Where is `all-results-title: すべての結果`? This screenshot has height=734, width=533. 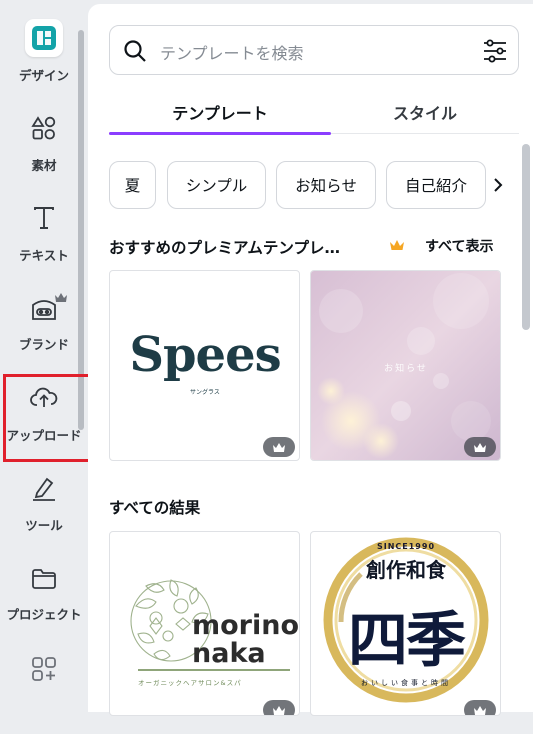
all-results-title: すべての結果 is located at coordinates (155, 508).